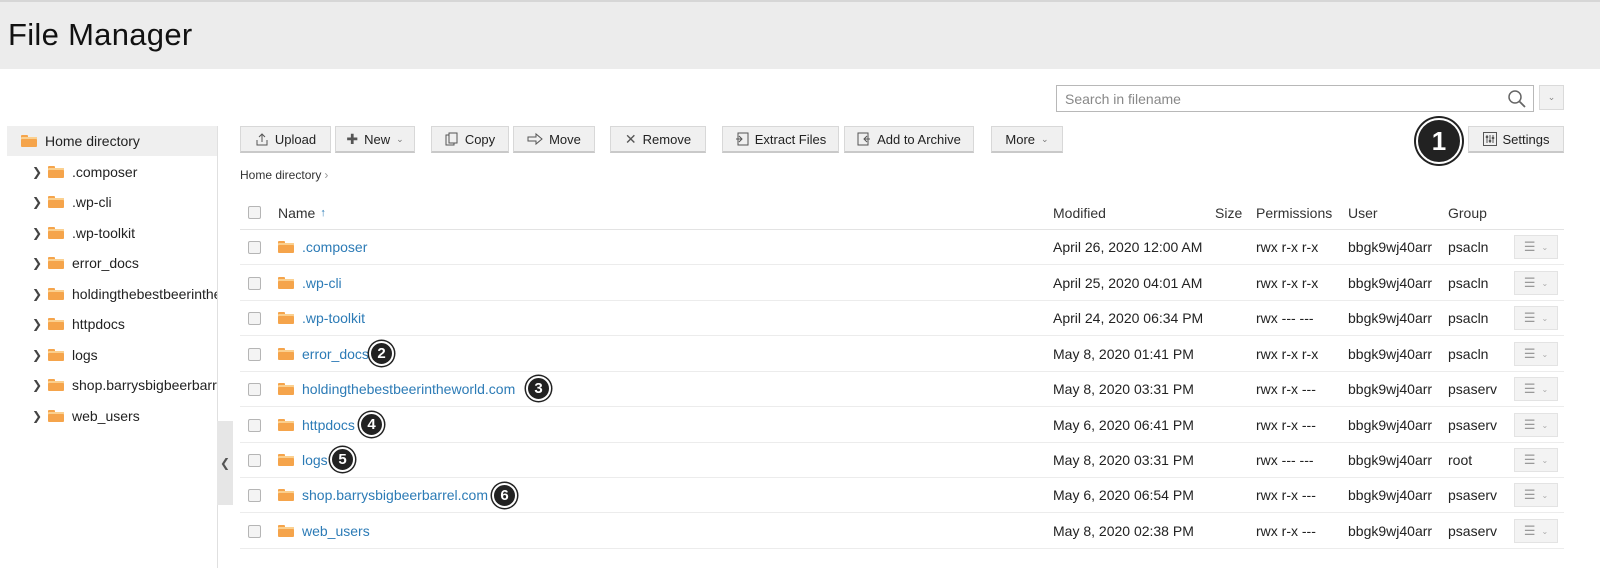 This screenshot has width=1600, height=568. What do you see at coordinates (1467, 212) in the screenshot?
I see `group-column-header: Group` at bounding box center [1467, 212].